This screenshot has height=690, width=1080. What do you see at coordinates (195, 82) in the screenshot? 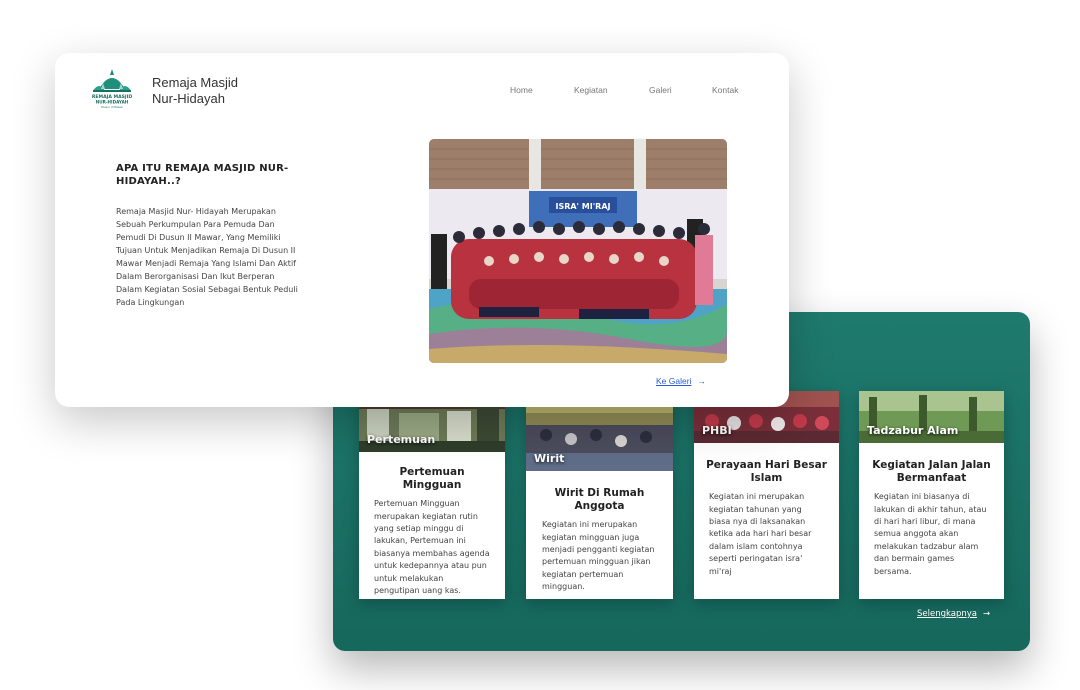
I see `brand-line-1: Remaja Masjid` at bounding box center [195, 82].